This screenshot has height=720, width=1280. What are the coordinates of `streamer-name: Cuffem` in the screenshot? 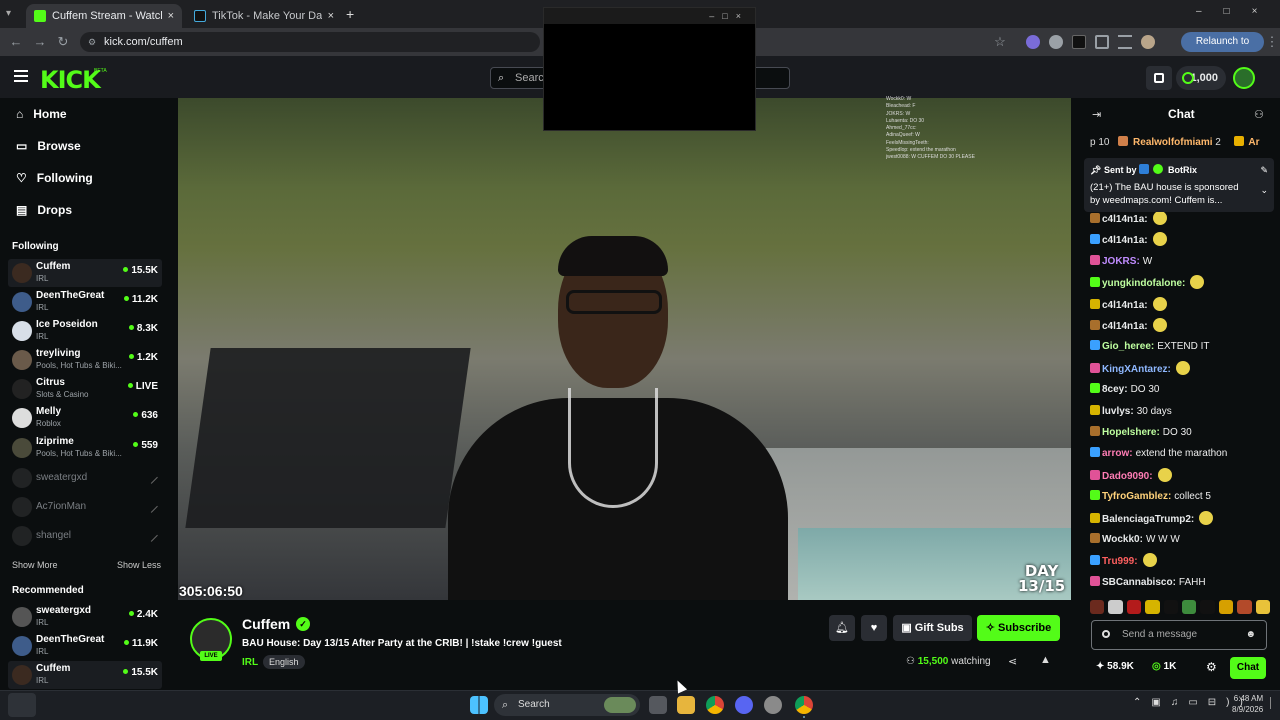 It's located at (266, 624).